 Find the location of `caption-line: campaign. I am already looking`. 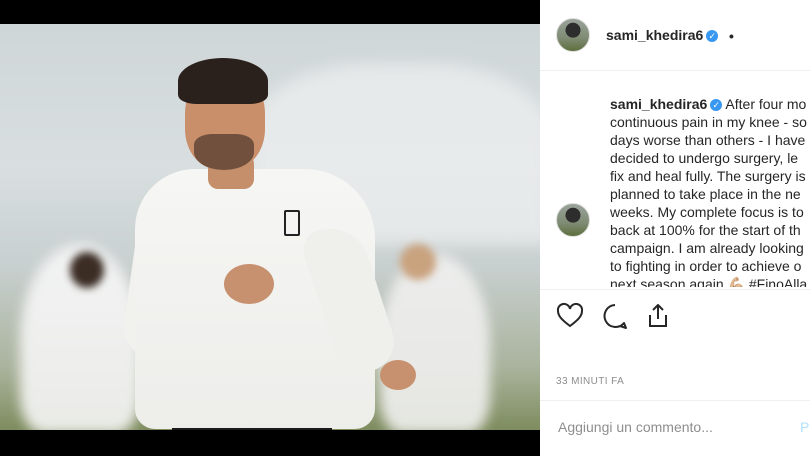

caption-line: campaign. I am already looking is located at coordinates (707, 248).